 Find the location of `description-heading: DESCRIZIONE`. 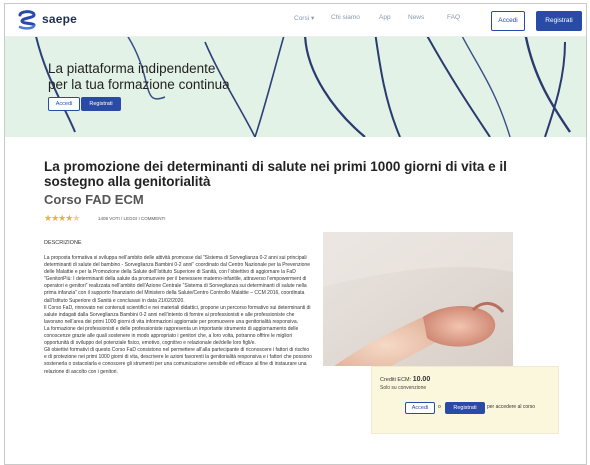

description-heading: DESCRIZIONE is located at coordinates (63, 243).